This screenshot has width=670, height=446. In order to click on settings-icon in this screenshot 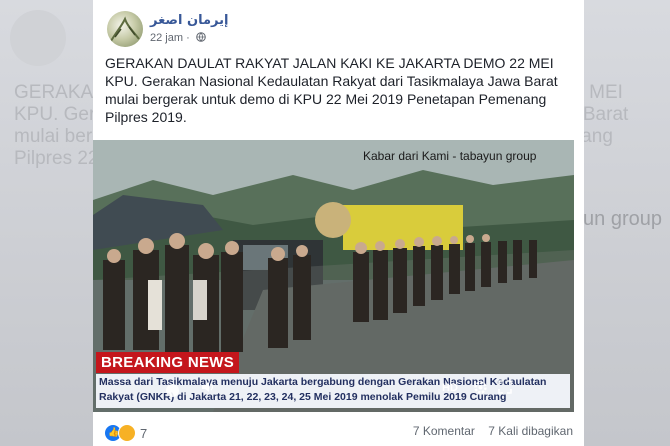, I will do `click(480, 389)`.